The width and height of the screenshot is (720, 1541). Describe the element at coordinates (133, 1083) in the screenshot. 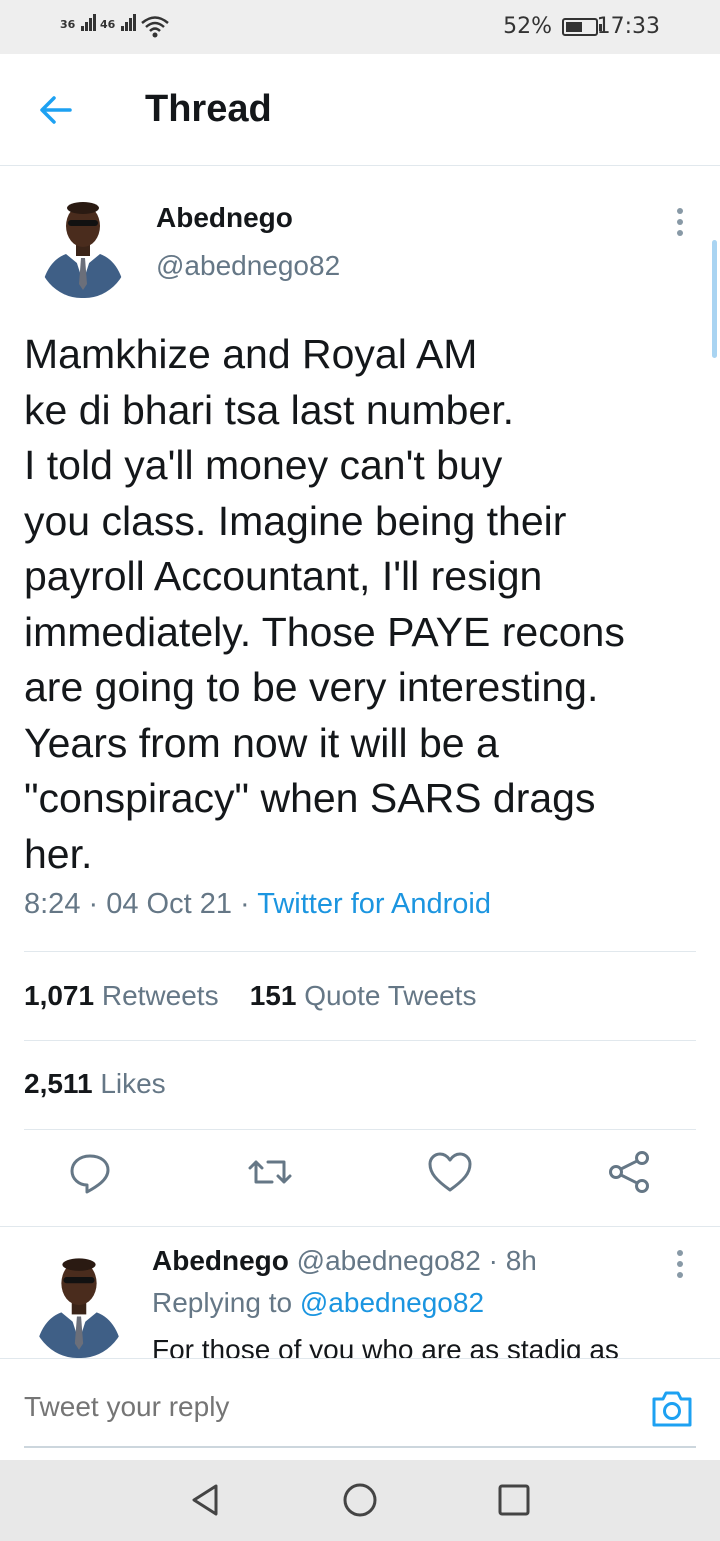

I see `likes-label: Likes` at that location.